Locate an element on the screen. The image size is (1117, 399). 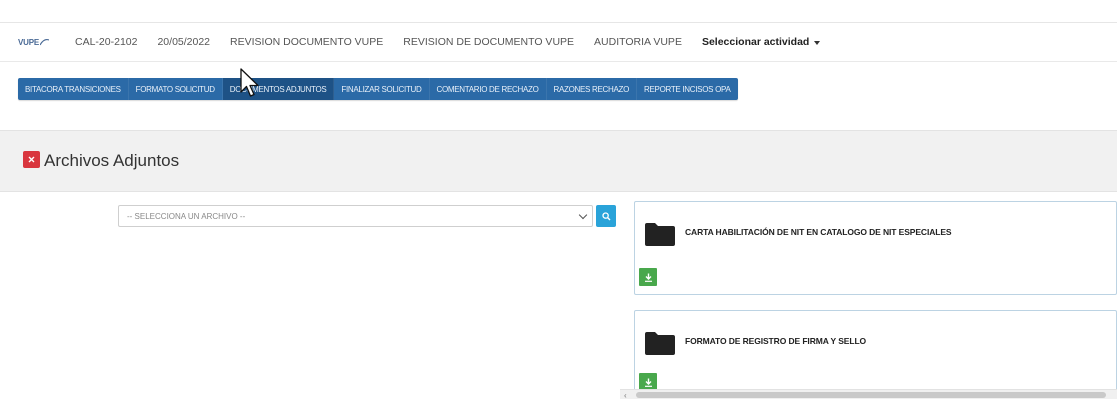
file-select-group: -- SELECCIONA UN ARCHIVO -- is located at coordinates (367, 216).